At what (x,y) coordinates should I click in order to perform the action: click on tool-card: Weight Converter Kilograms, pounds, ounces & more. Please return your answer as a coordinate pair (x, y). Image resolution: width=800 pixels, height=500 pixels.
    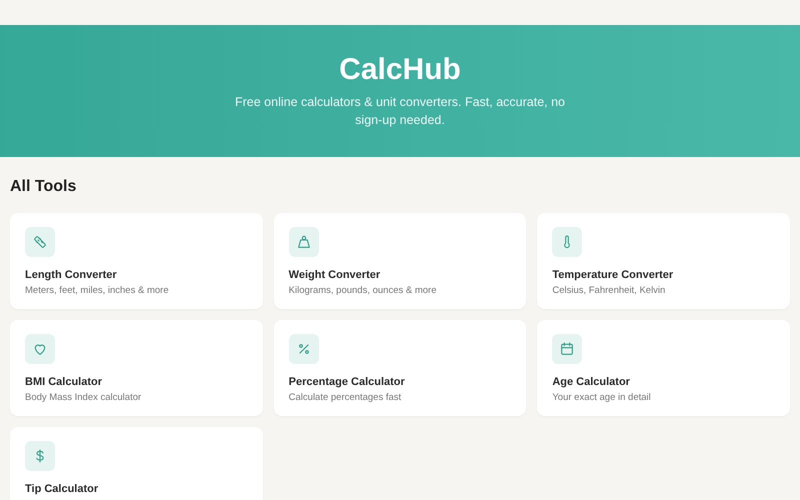
    Looking at the image, I should click on (400, 261).